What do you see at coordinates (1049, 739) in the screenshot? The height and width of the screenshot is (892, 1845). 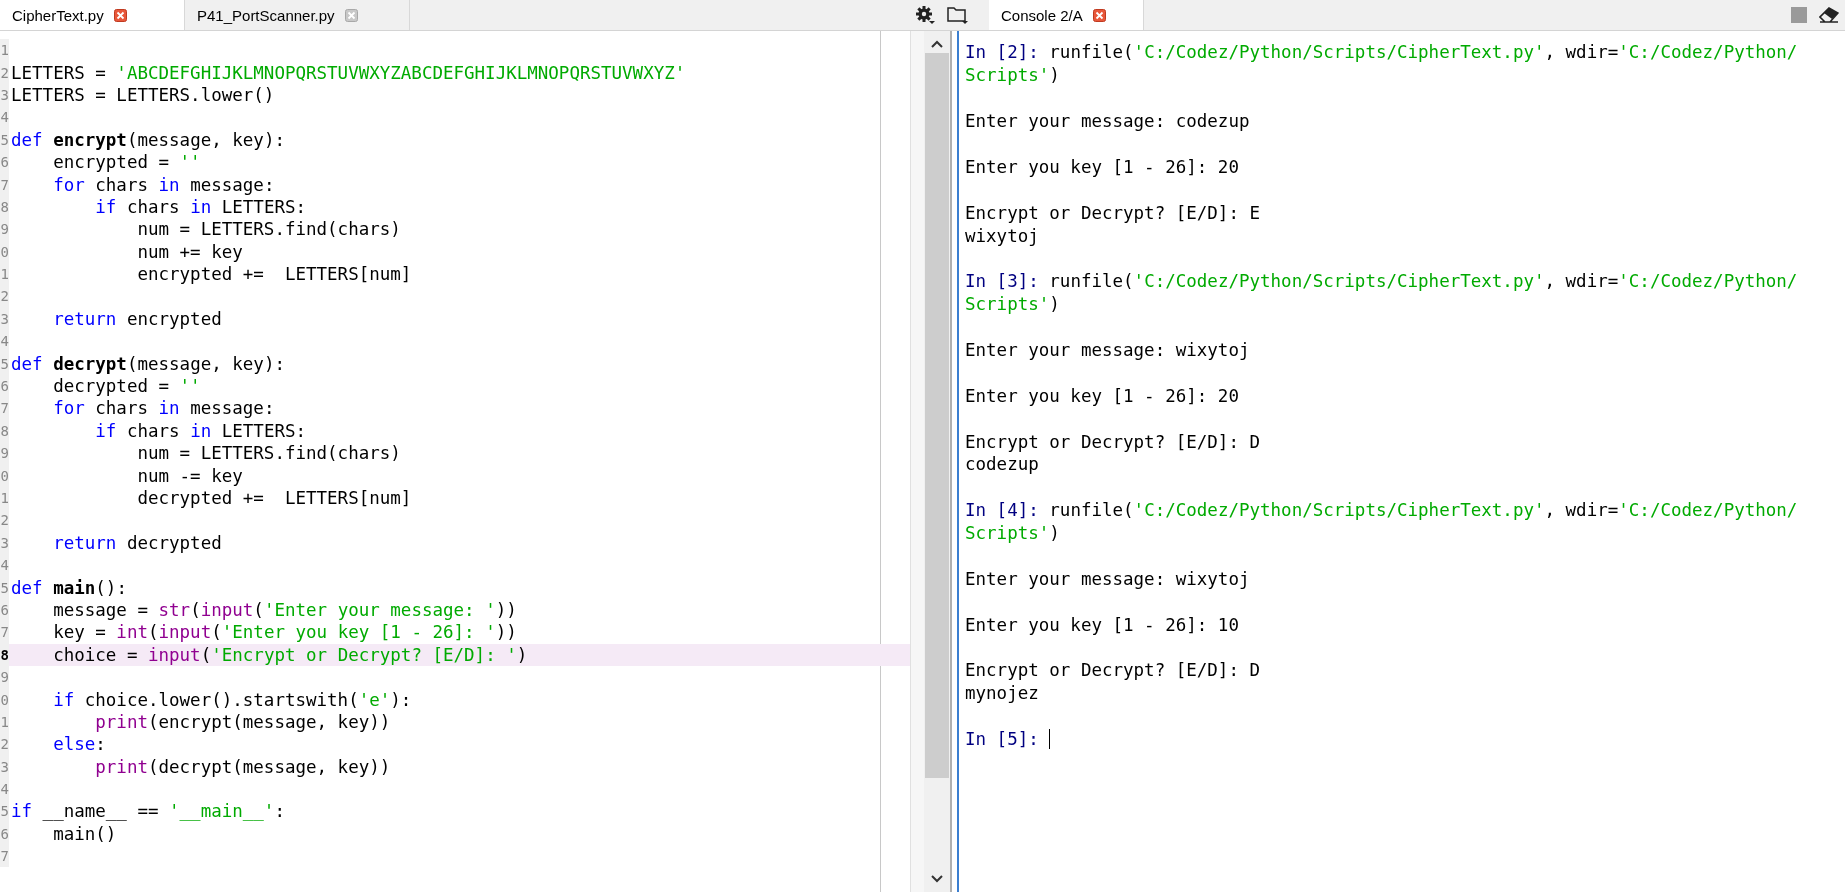 I see `text-cursor` at bounding box center [1049, 739].